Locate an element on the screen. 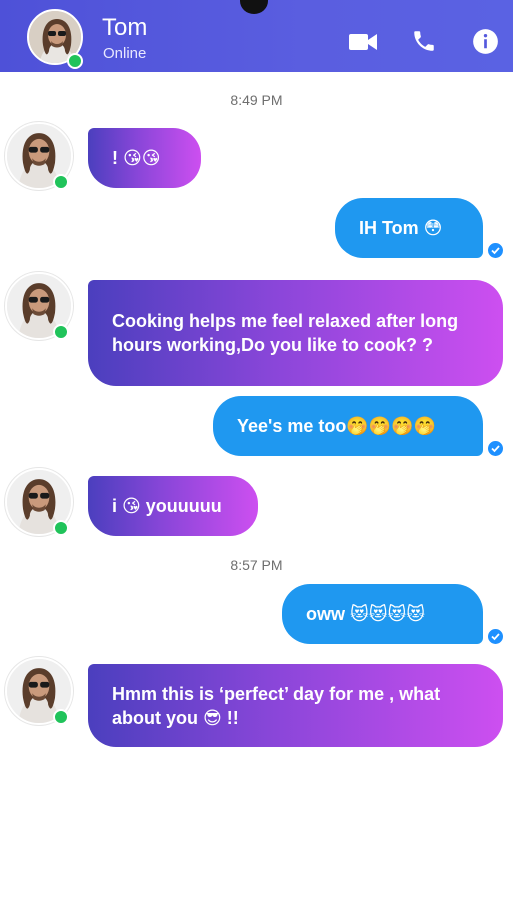 This screenshot has width=513, height=900. timestamp: 8:57 PM is located at coordinates (256, 565).